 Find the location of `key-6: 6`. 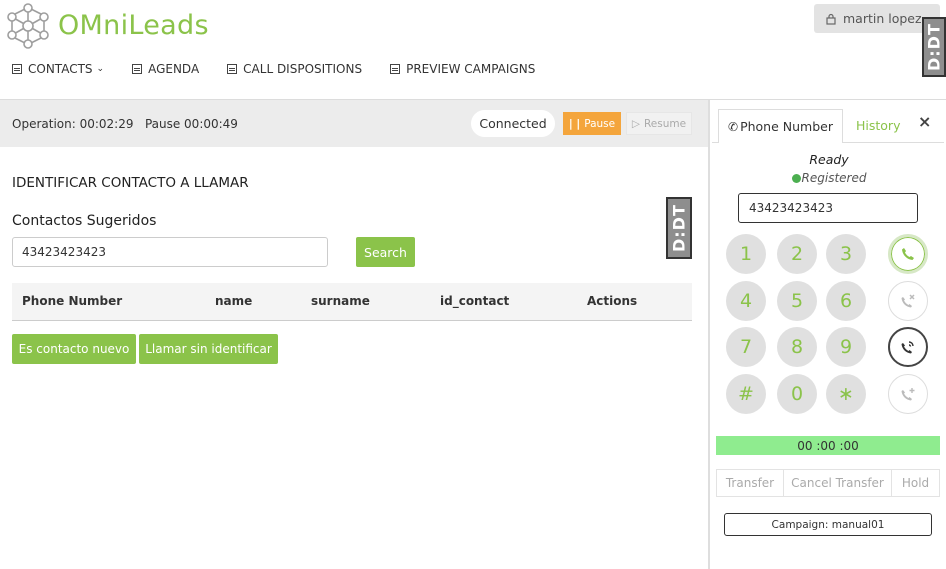

key-6: 6 is located at coordinates (846, 301).